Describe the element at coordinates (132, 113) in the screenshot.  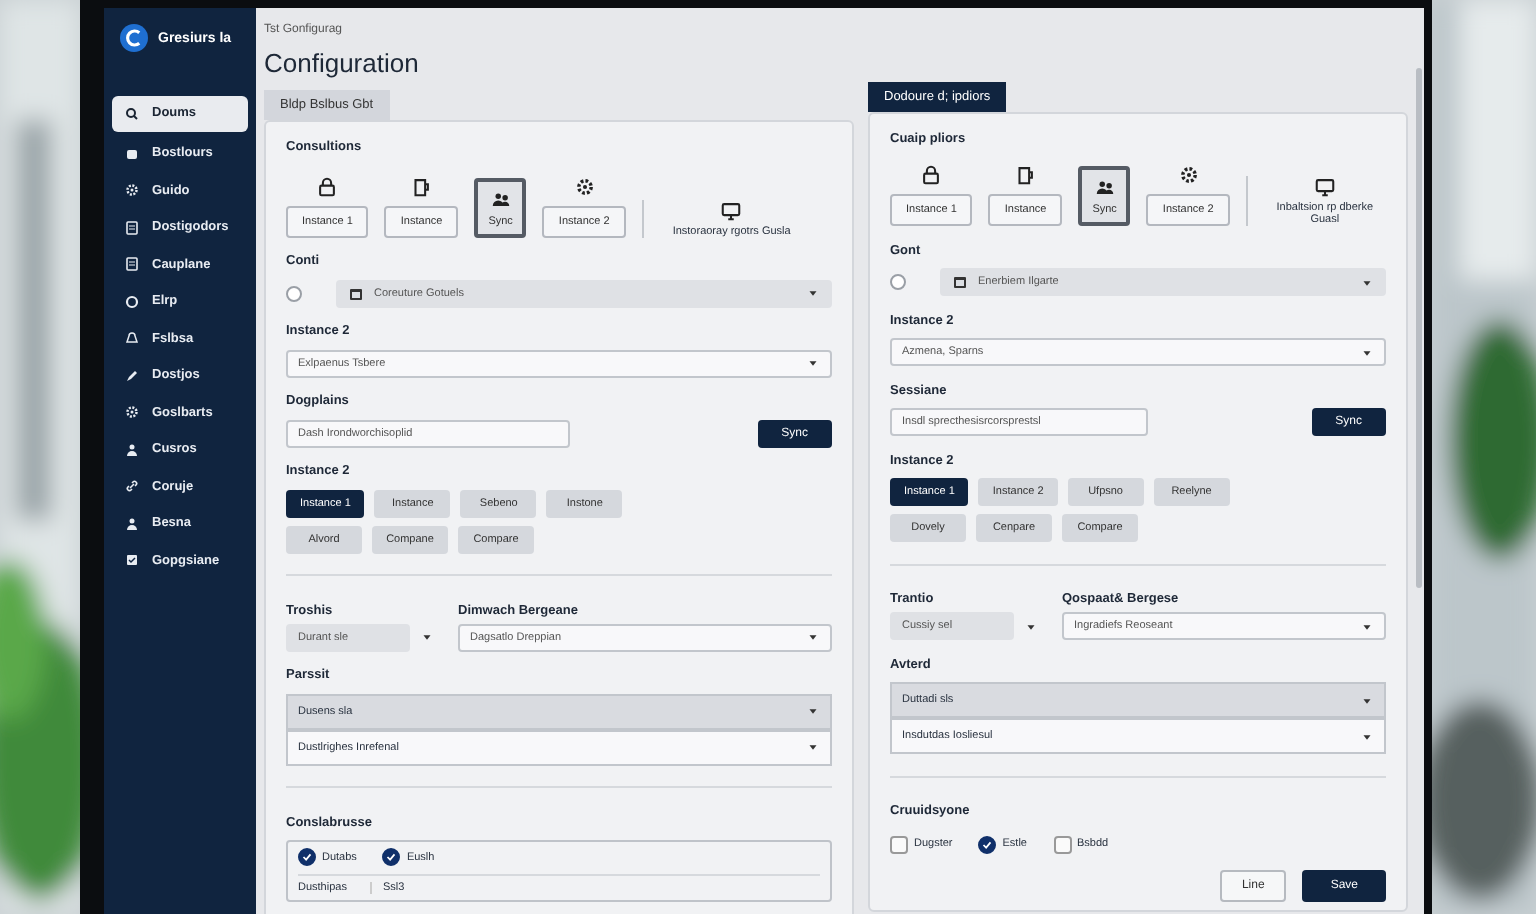
I see `search-icon` at that location.